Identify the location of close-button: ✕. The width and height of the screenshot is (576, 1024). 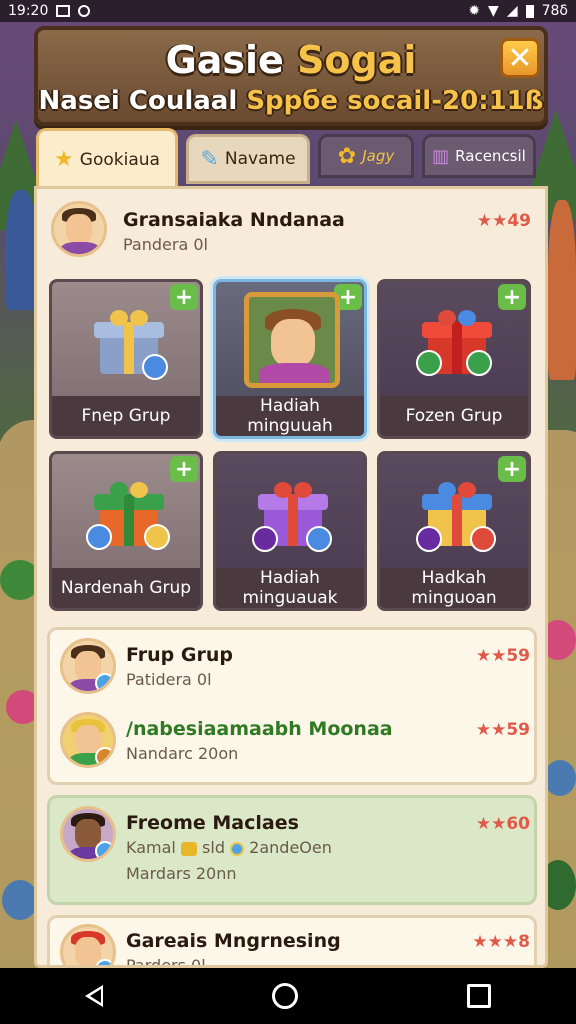
(520, 58).